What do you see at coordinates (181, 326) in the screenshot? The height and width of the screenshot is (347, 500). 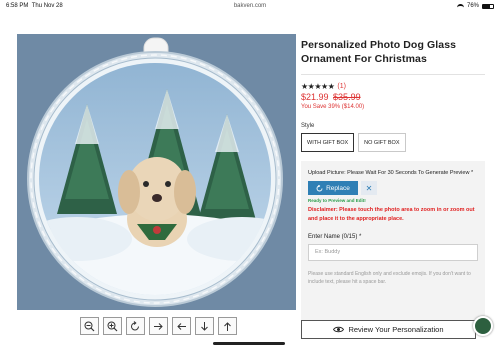 I see `move-left-icon` at bounding box center [181, 326].